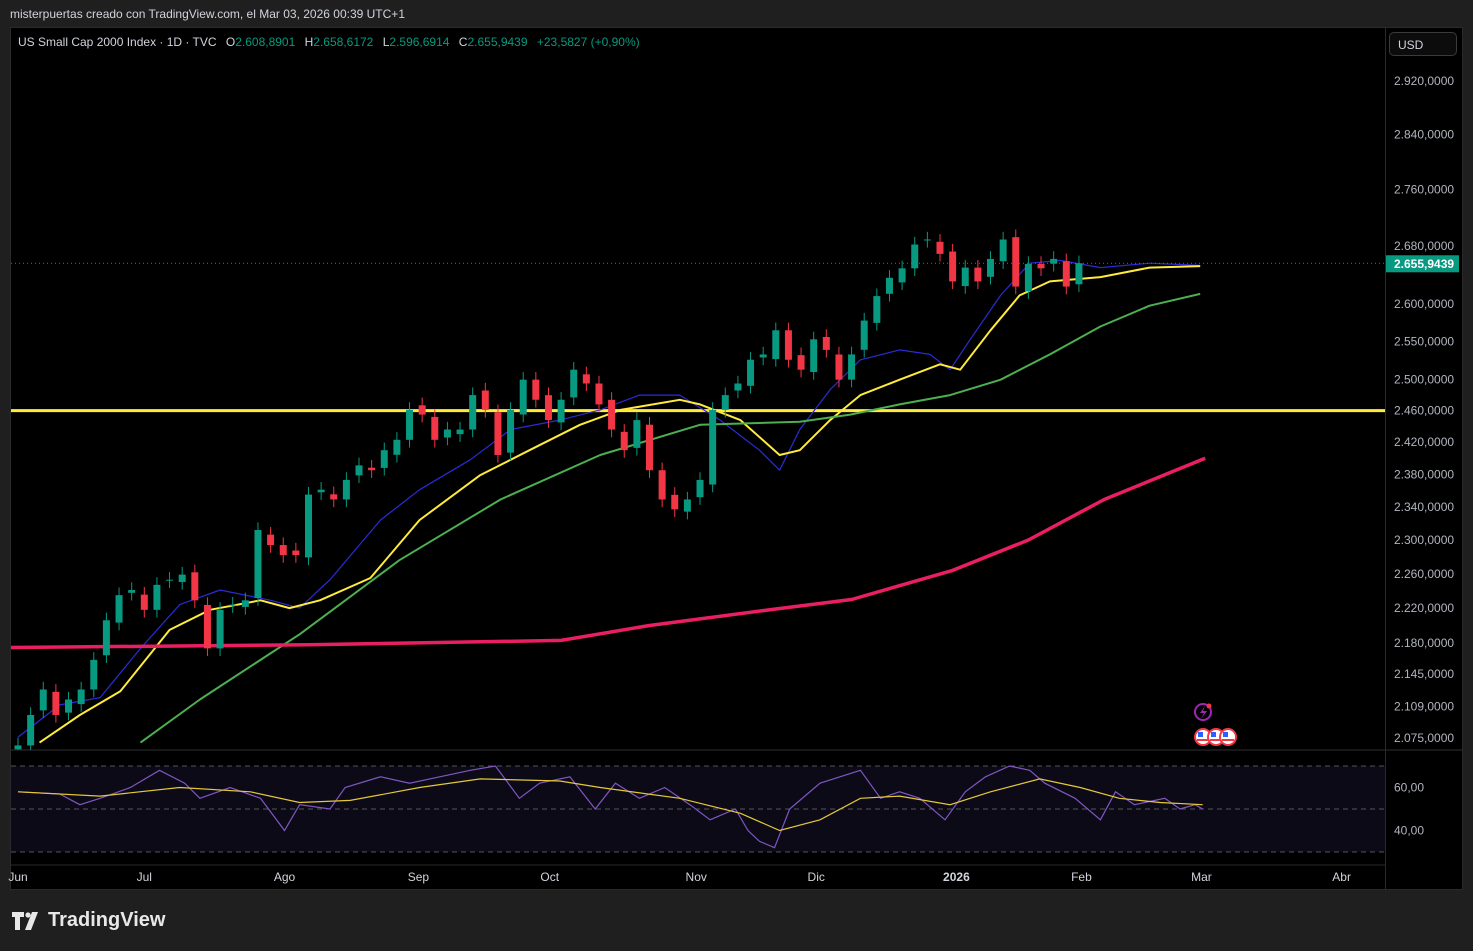 This screenshot has height=951, width=1473. What do you see at coordinates (25, 920) in the screenshot?
I see `tradingview-logo-icon` at bounding box center [25, 920].